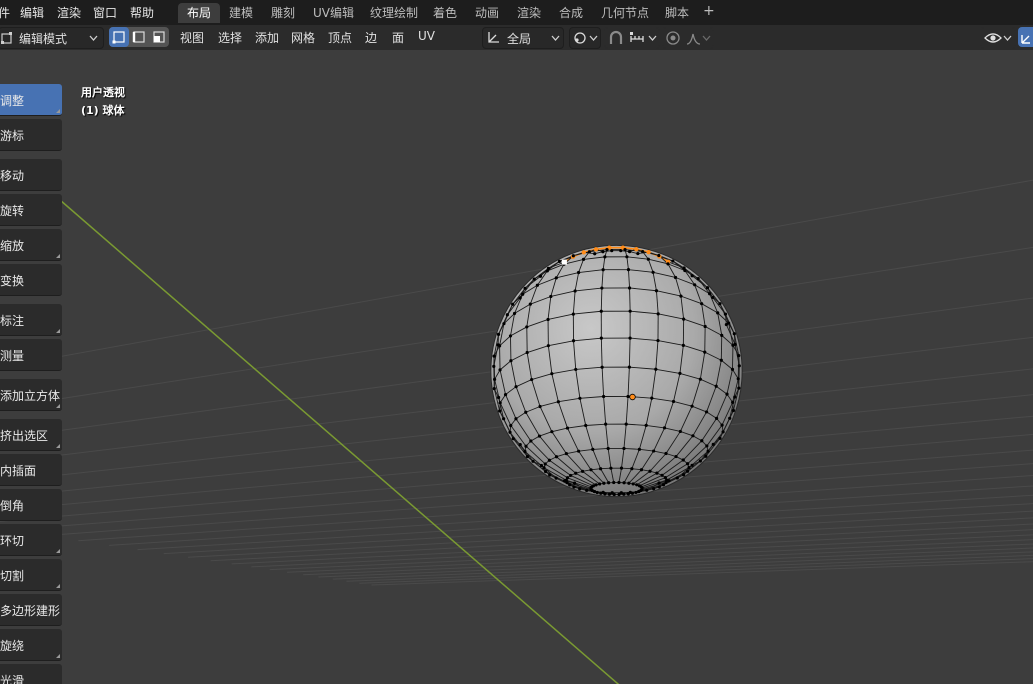  What do you see at coordinates (529, 13) in the screenshot?
I see `tab-rendering: 渲染` at bounding box center [529, 13].